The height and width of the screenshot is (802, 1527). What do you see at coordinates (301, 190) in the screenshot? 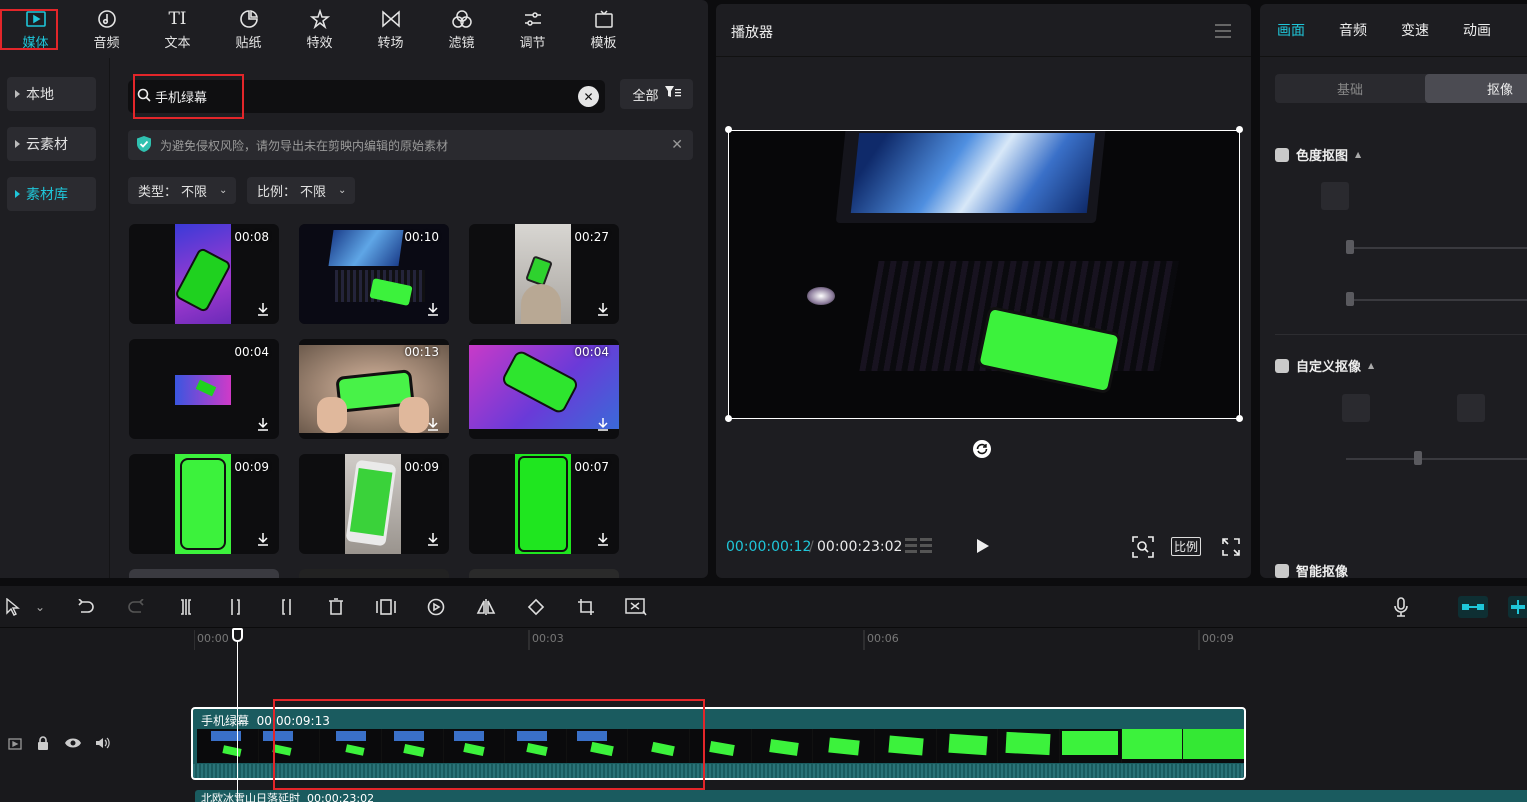
I see `ratio-dropdown: 比例： 不限 ⌄` at bounding box center [301, 190].